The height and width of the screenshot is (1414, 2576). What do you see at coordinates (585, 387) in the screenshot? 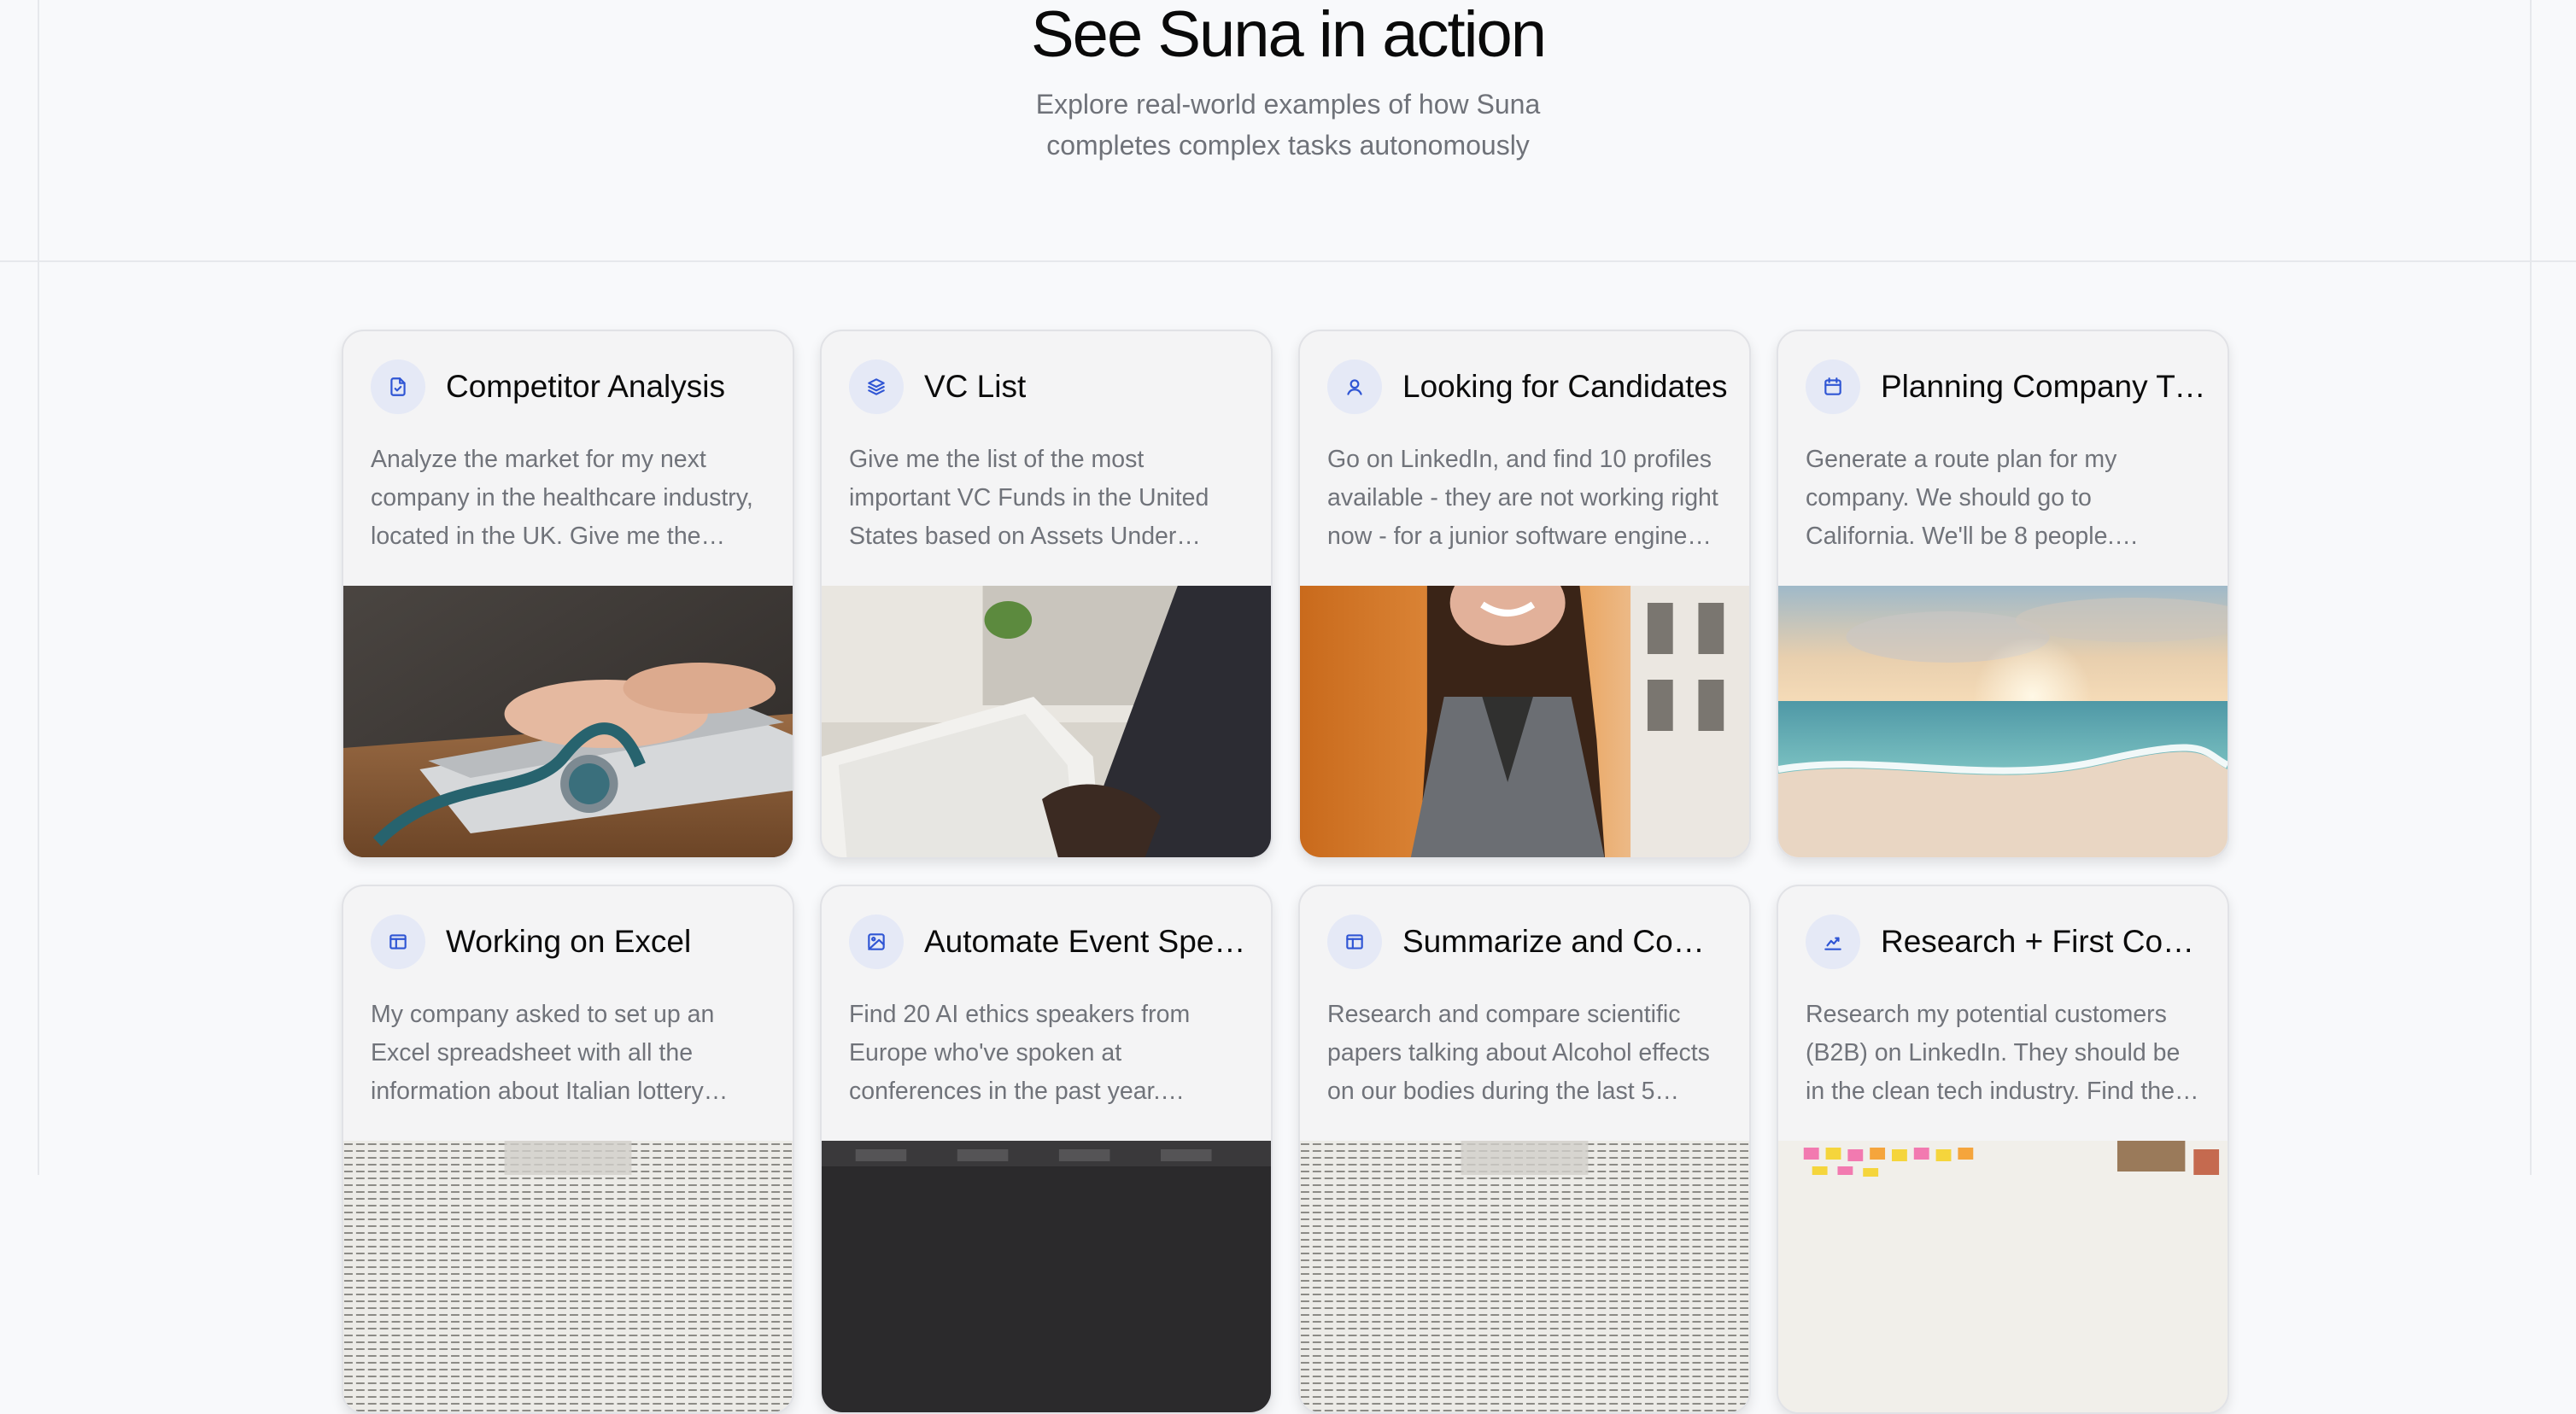
I see `card-title: Competitor Analysis` at bounding box center [585, 387].